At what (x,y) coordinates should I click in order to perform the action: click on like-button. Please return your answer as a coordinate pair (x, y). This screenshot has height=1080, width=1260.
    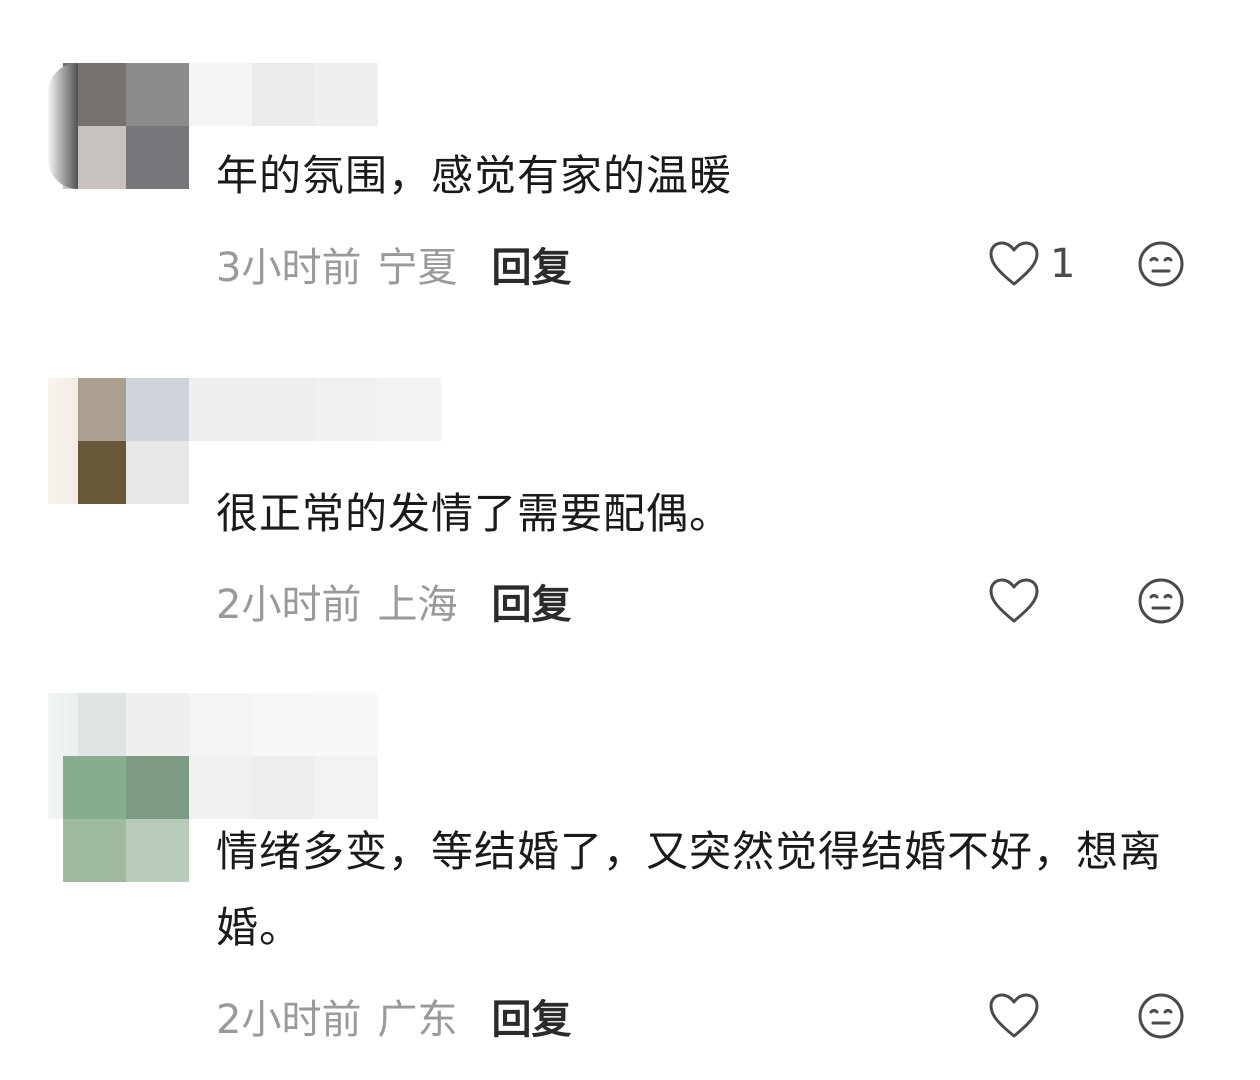
    Looking at the image, I should click on (1019, 1016).